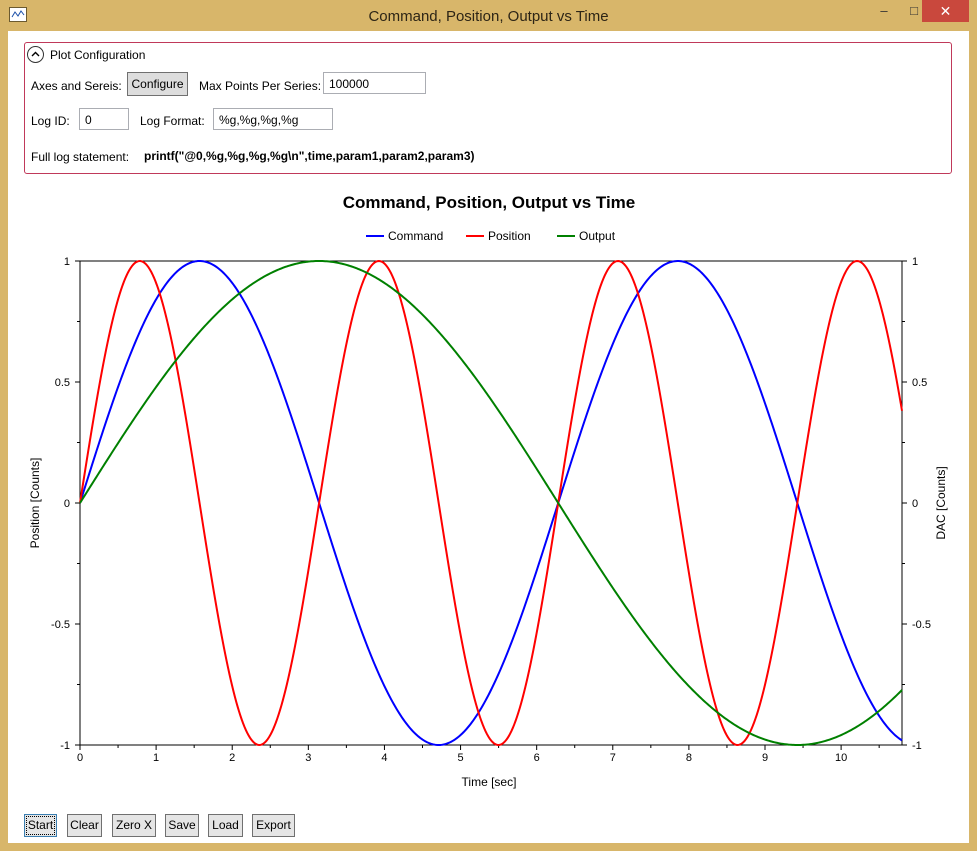  What do you see at coordinates (80, 157) in the screenshot?
I see `full-log-label: Full log statement:` at bounding box center [80, 157].